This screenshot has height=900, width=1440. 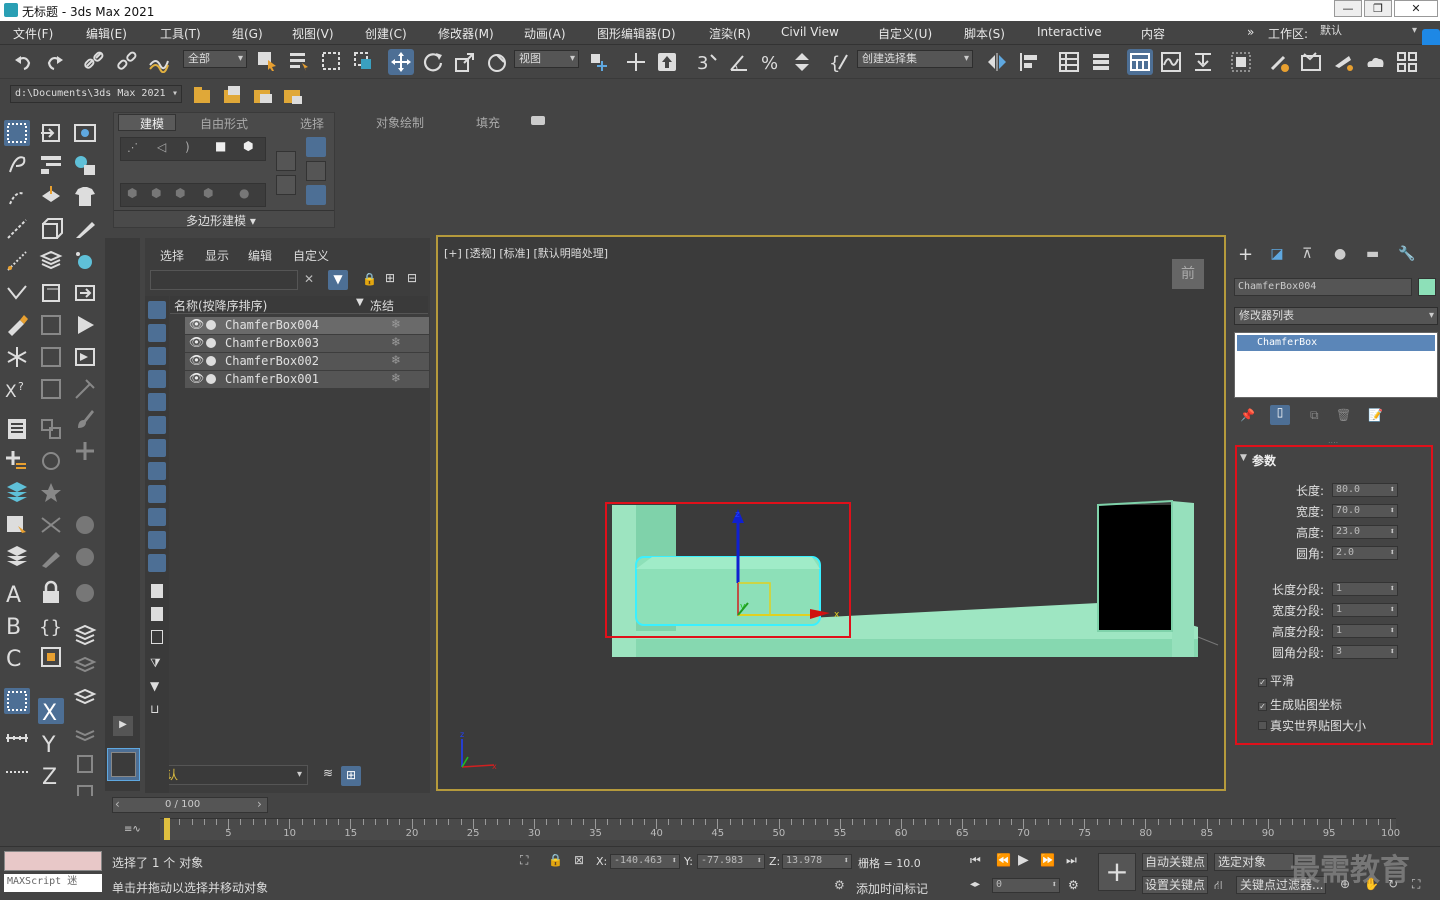 I want to click on utilities-tab-icon: 🔧, so click(x=1406, y=254).